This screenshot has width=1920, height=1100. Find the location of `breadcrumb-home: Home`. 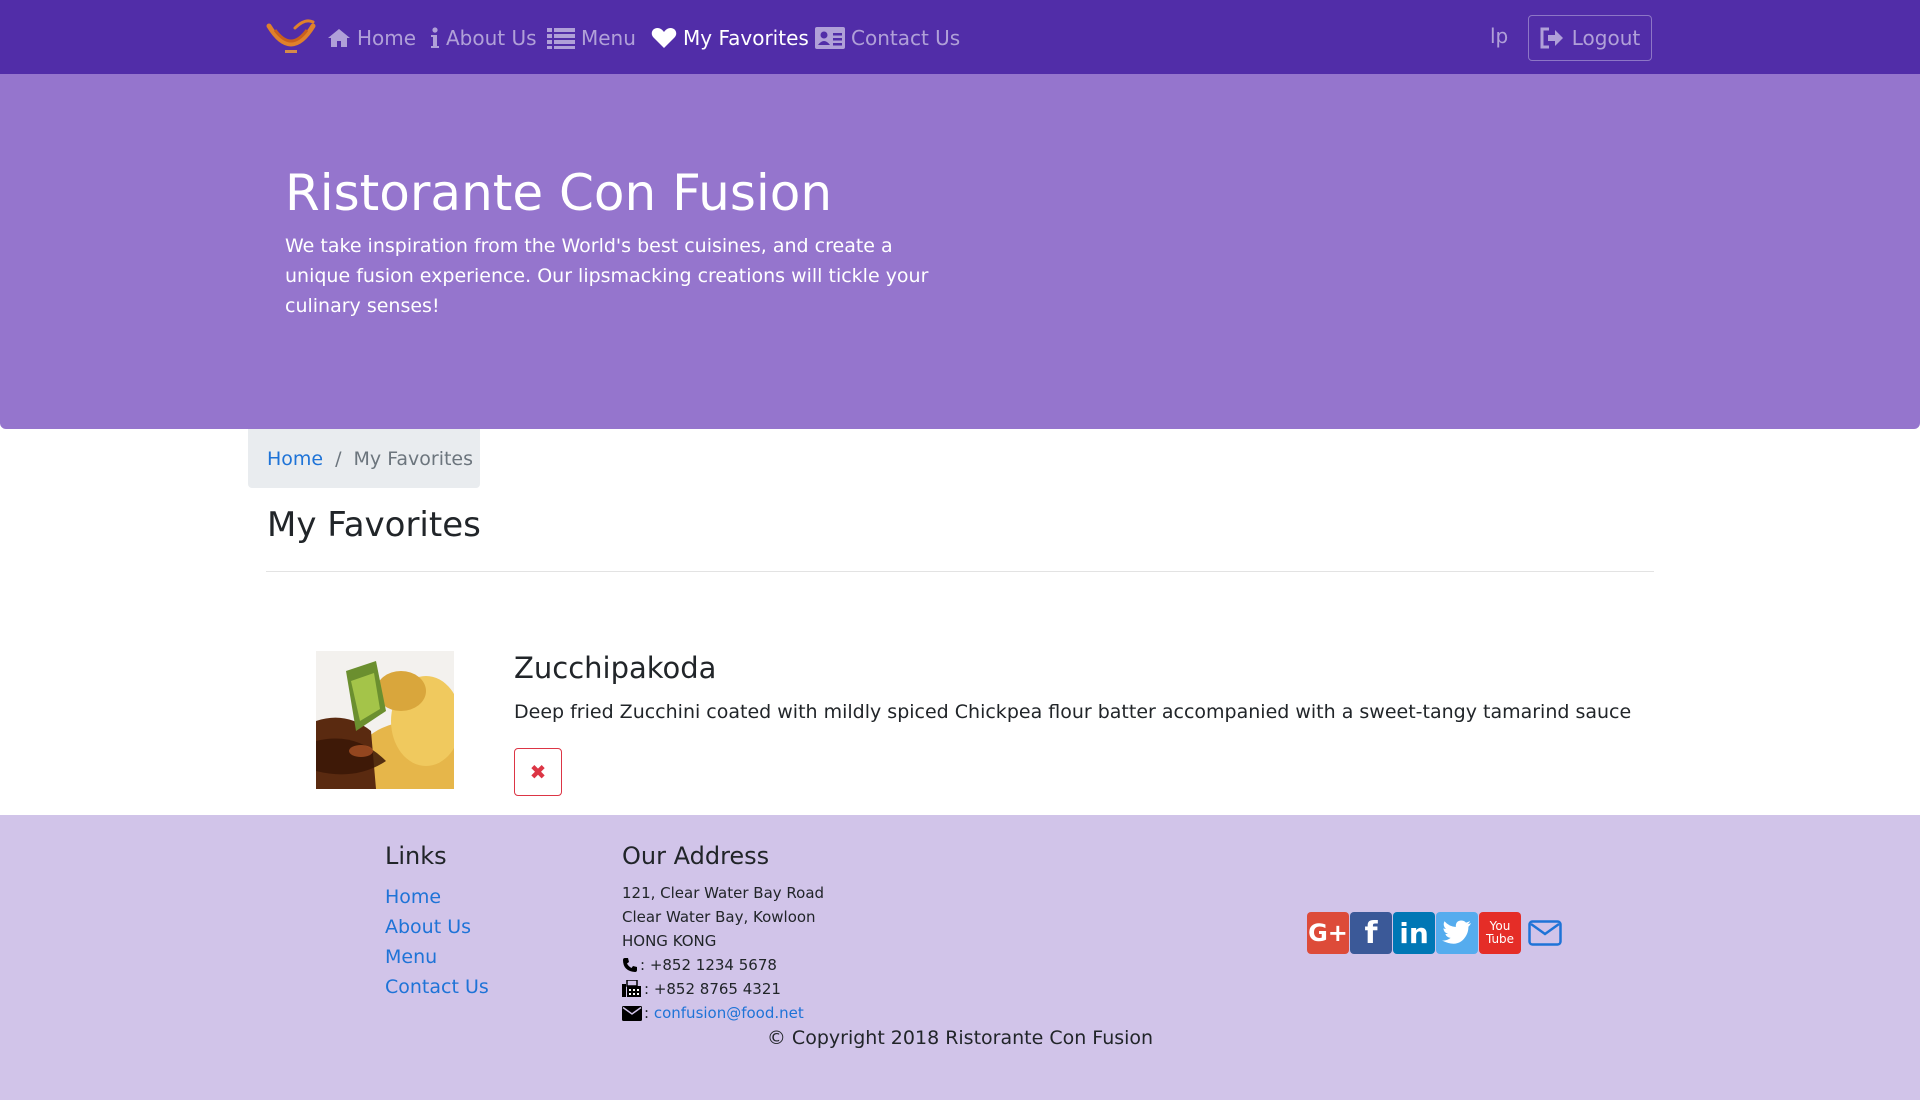

breadcrumb-home: Home is located at coordinates (295, 459).